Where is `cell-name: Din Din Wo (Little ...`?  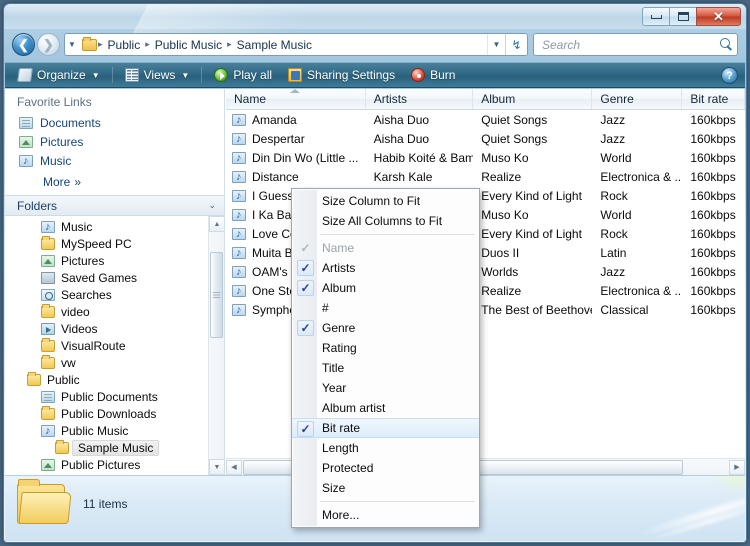
cell-name: Din Din Wo (Little ... is located at coordinates (296, 158).